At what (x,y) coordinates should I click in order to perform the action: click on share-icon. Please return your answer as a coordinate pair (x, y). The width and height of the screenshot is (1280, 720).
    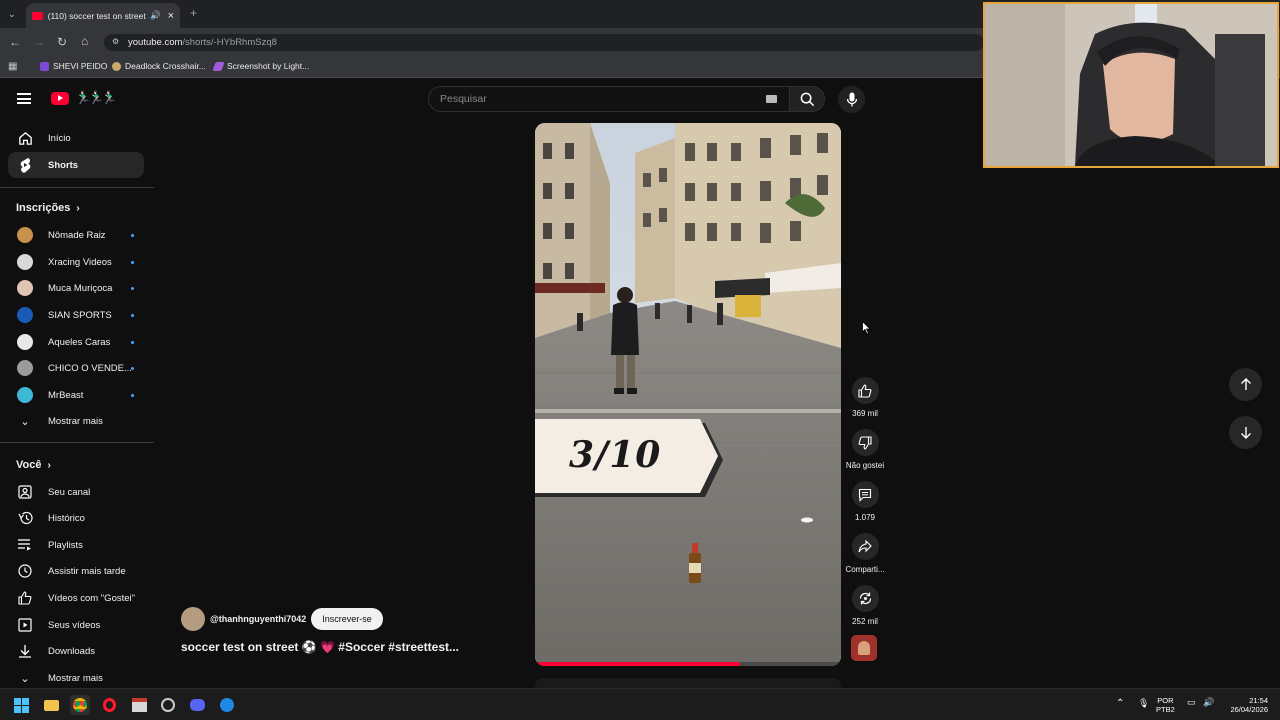
    Looking at the image, I should click on (865, 546).